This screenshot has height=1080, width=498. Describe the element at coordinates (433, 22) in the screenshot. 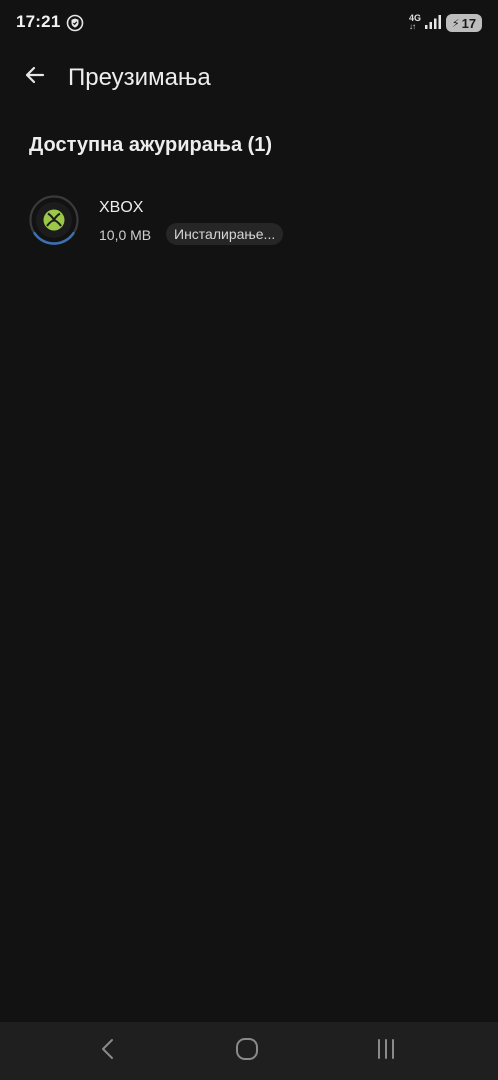

I see `signal-icon` at that location.